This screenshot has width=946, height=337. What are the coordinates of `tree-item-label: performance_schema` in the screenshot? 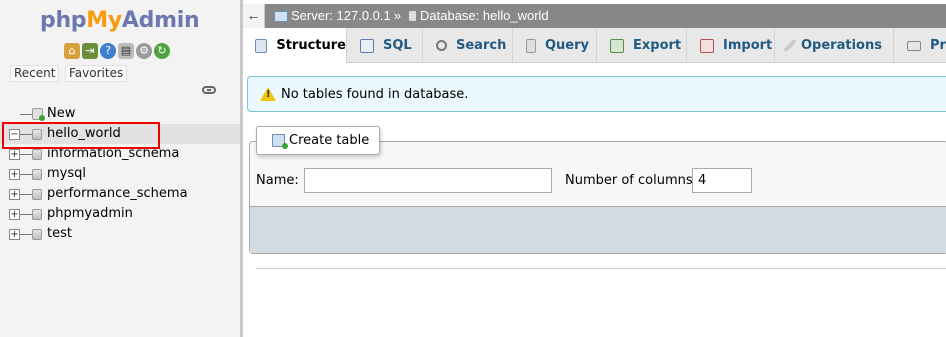 It's located at (117, 193).